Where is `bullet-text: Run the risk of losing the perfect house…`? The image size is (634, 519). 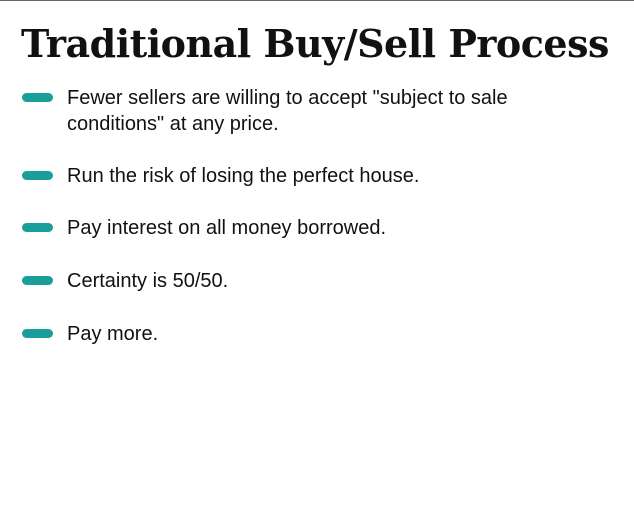
bullet-text: Run the risk of losing the perfect house… is located at coordinates (243, 176).